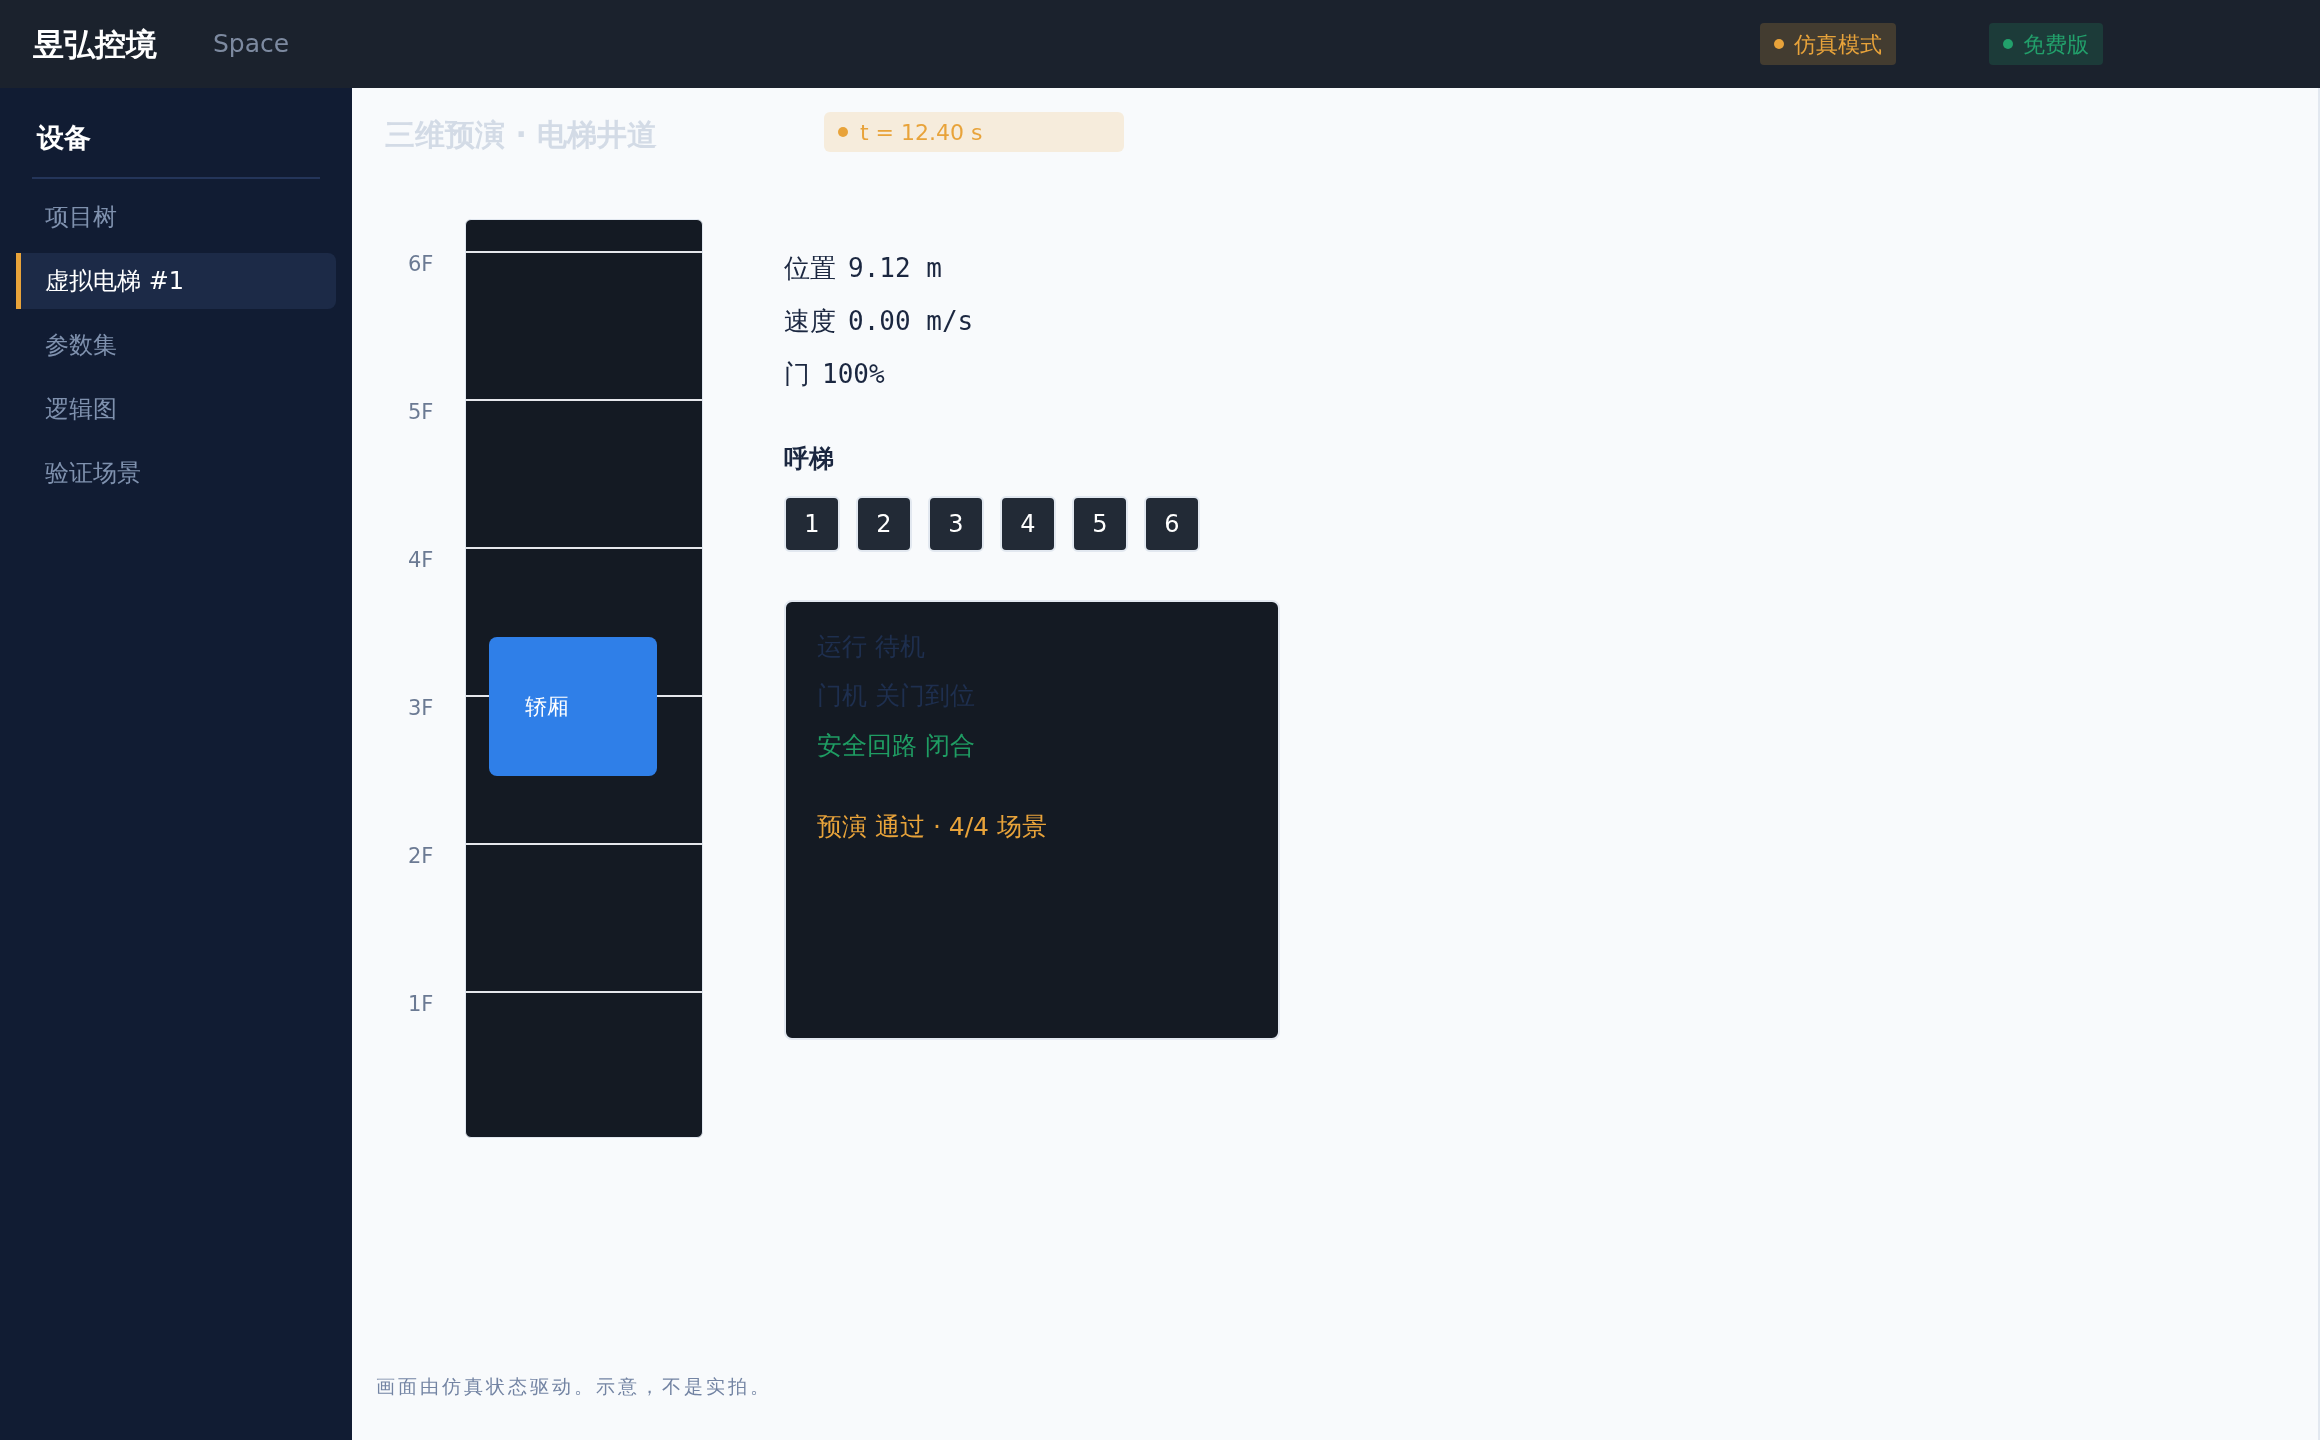 This screenshot has height=1440, width=2320. Describe the element at coordinates (251, 44) in the screenshot. I see `workspace-label: Space` at that location.